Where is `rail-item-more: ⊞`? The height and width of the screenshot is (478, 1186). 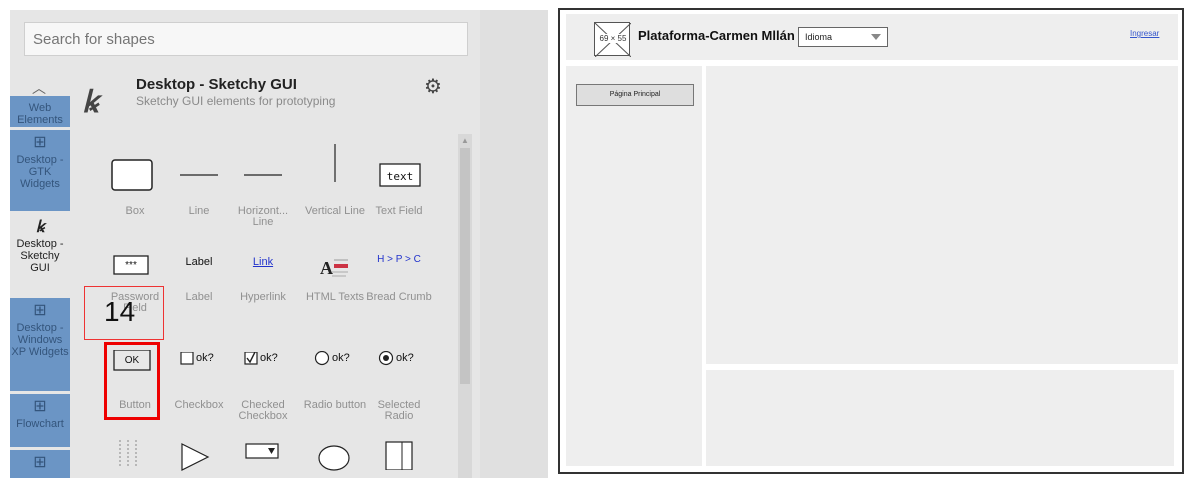 rail-item-more: ⊞ is located at coordinates (40, 464).